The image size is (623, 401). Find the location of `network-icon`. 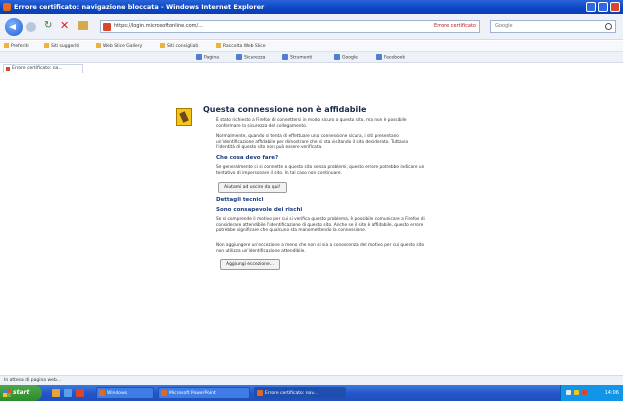

network-icon is located at coordinates (568, 392).